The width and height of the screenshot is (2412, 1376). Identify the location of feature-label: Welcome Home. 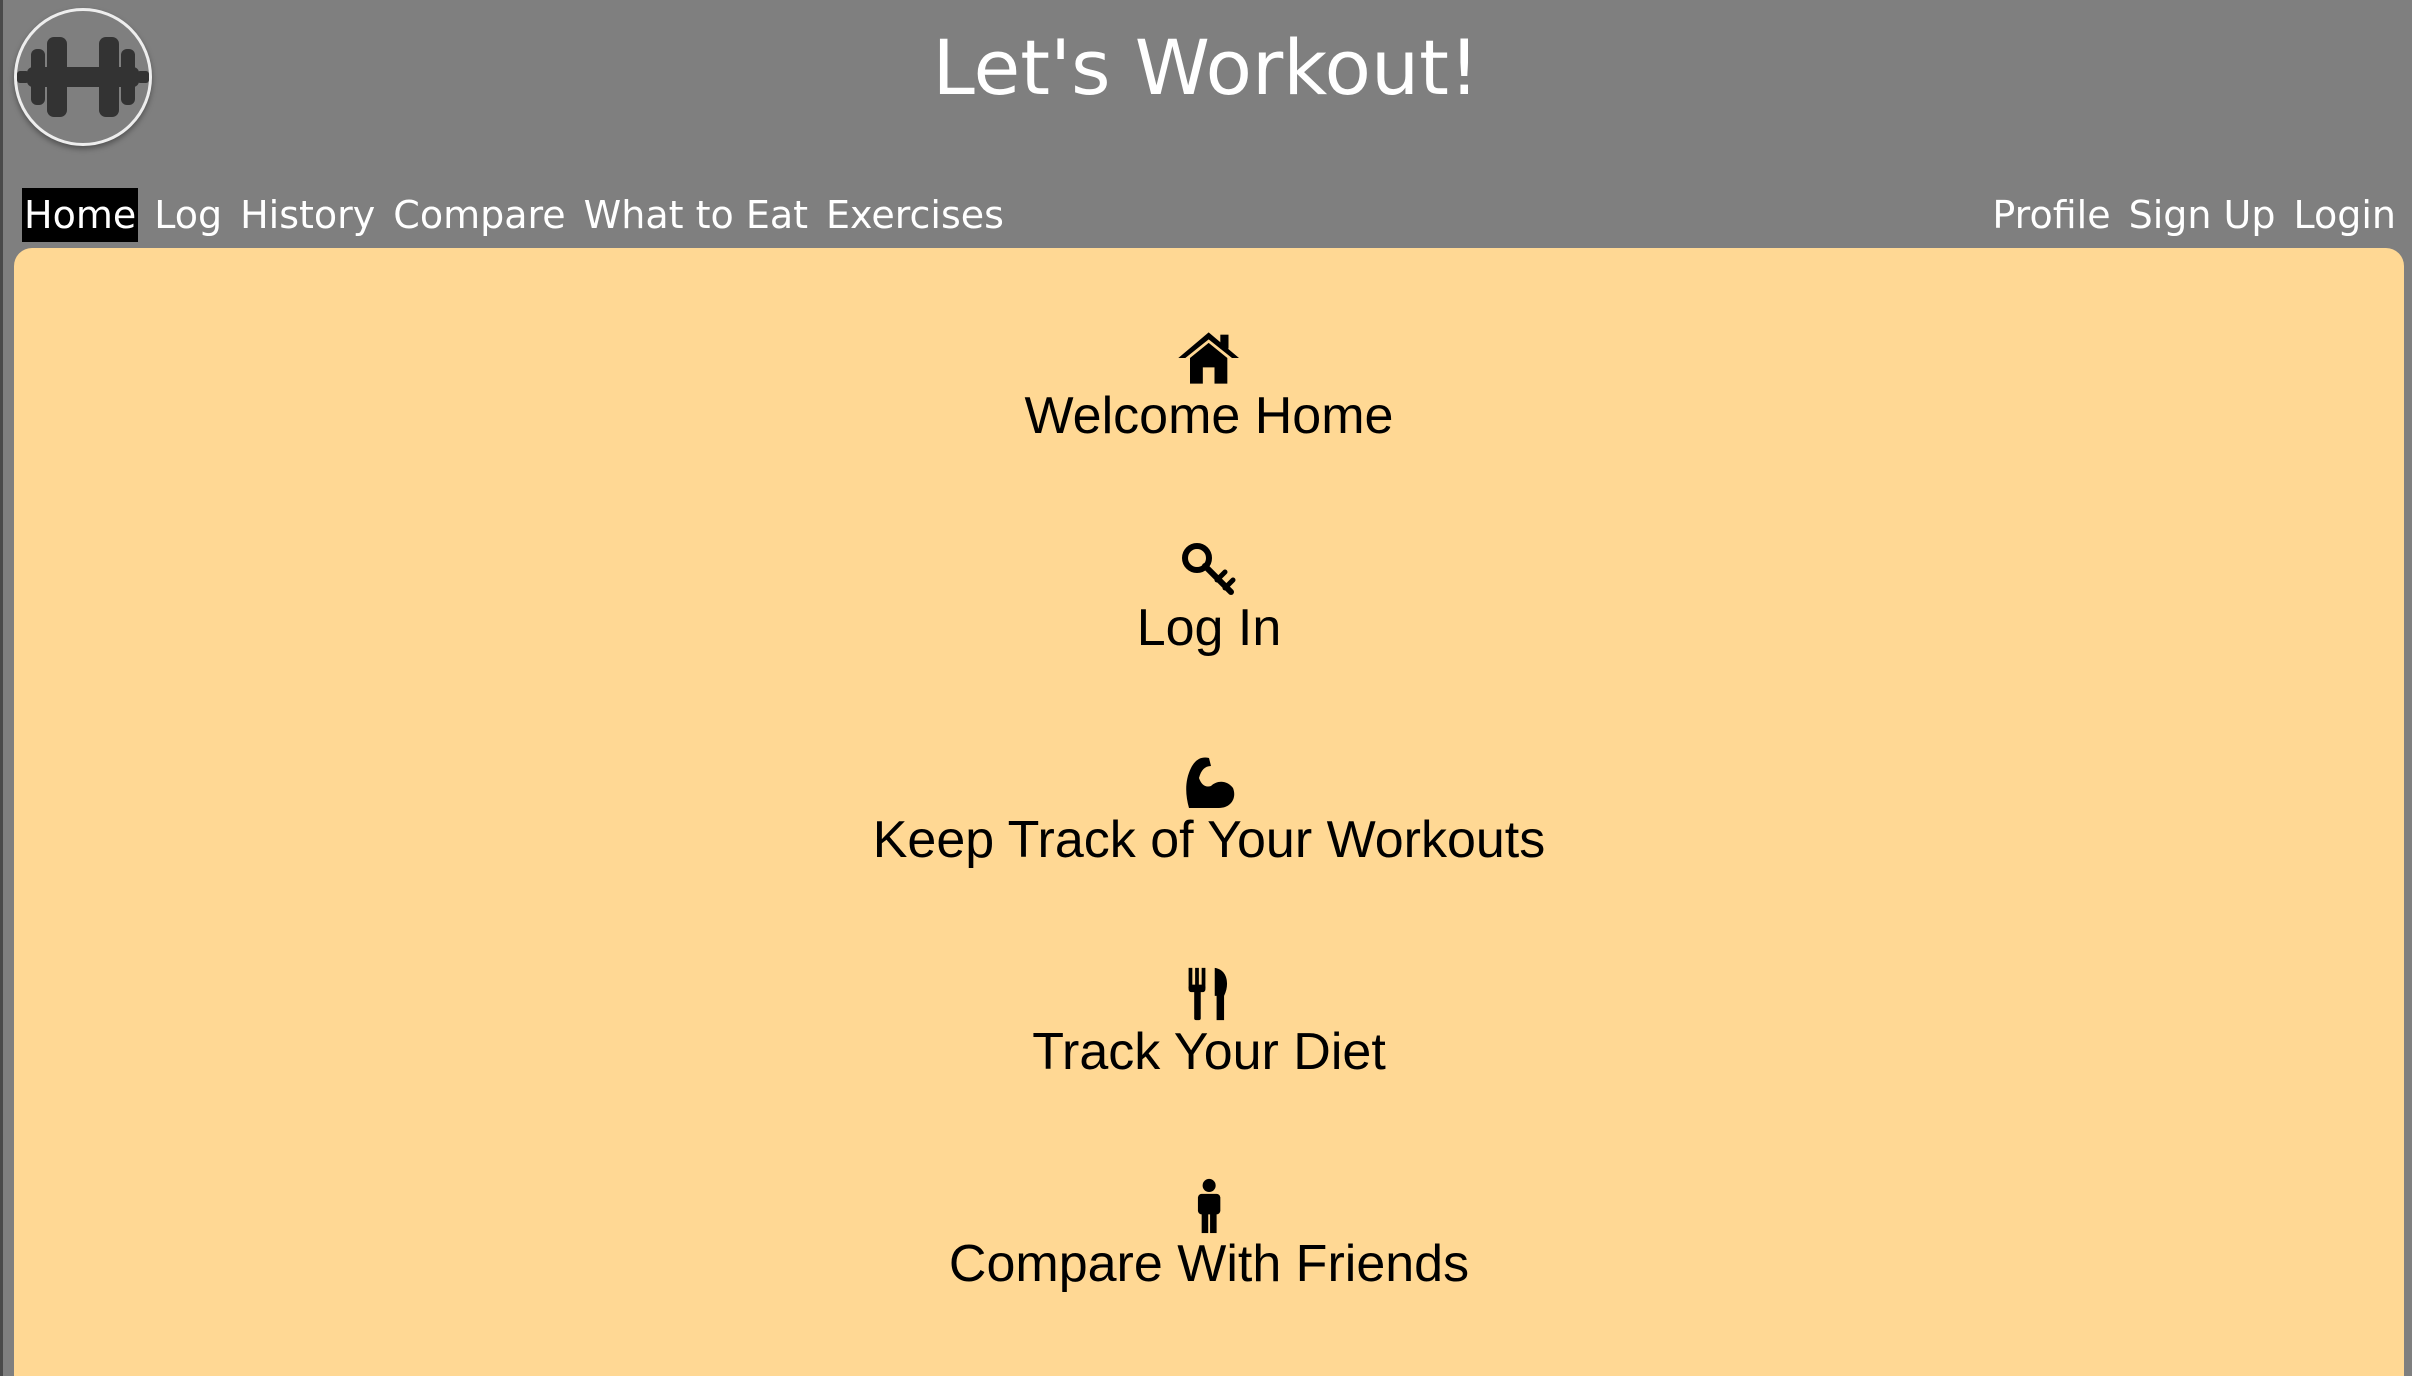
(1209, 416).